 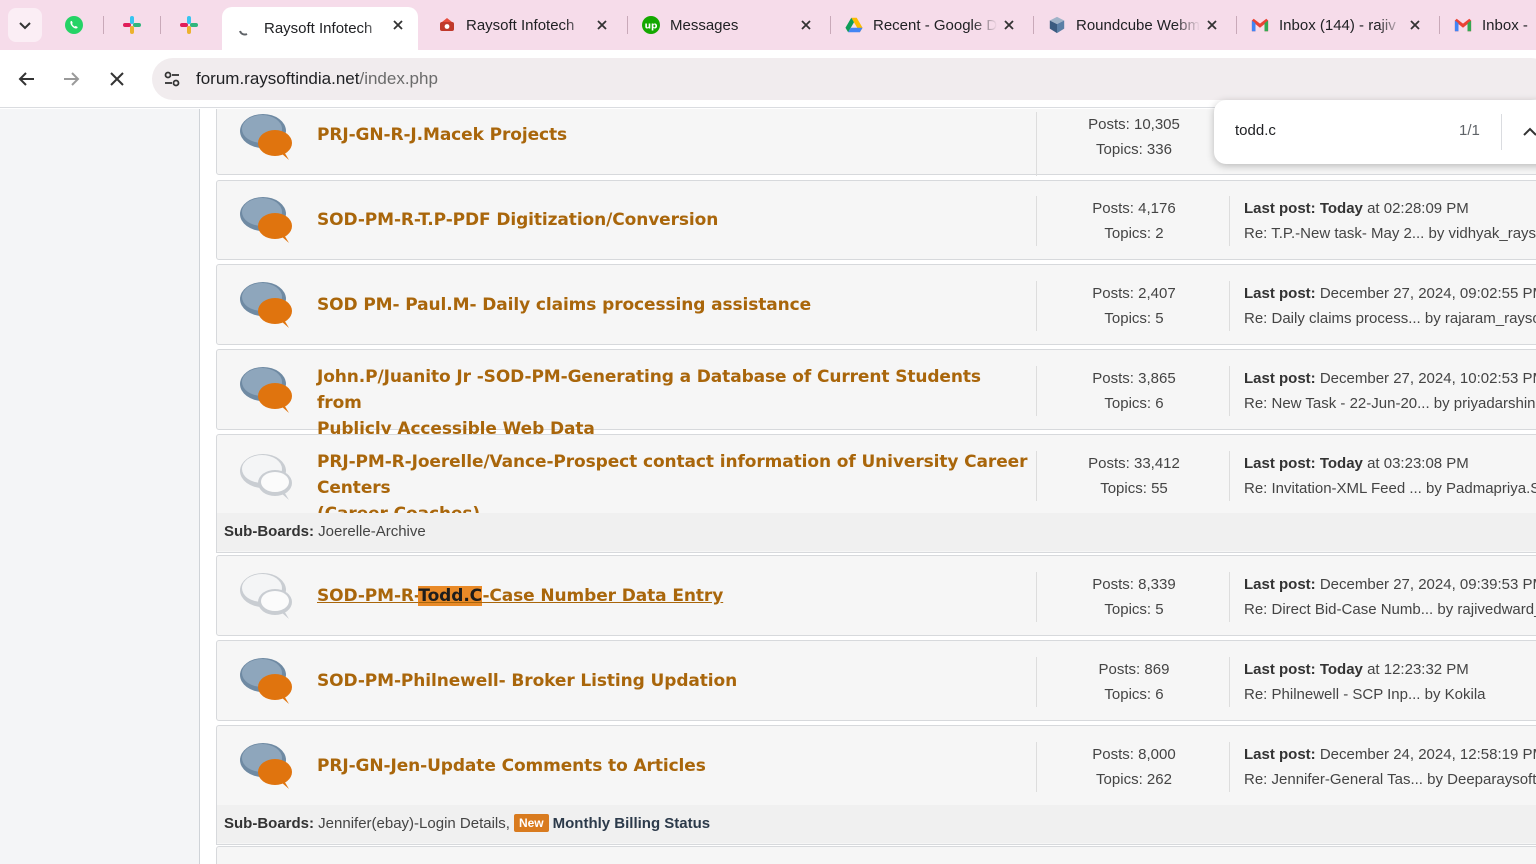 I want to click on pinned-tab-whatsapp, so click(x=74, y=25).